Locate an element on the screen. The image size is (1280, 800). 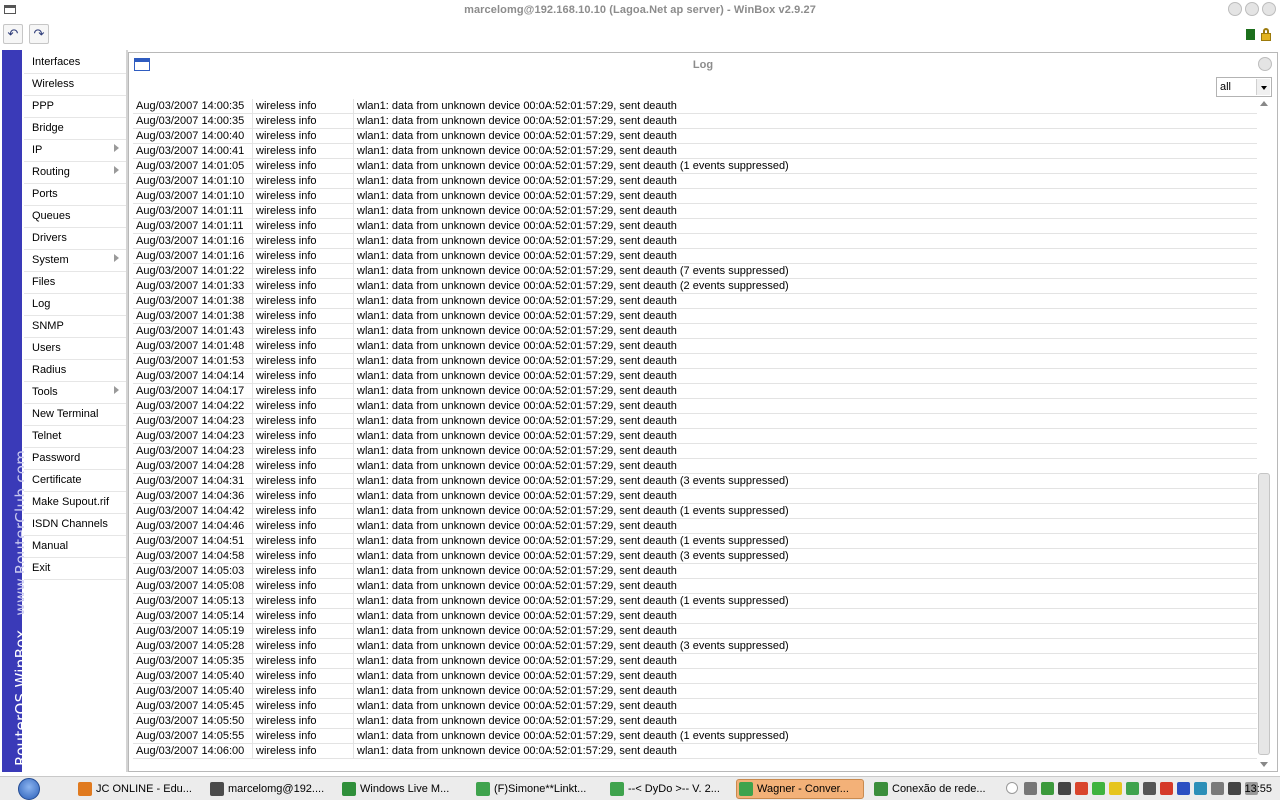
tray-user-icon is located at coordinates (1047, 788).